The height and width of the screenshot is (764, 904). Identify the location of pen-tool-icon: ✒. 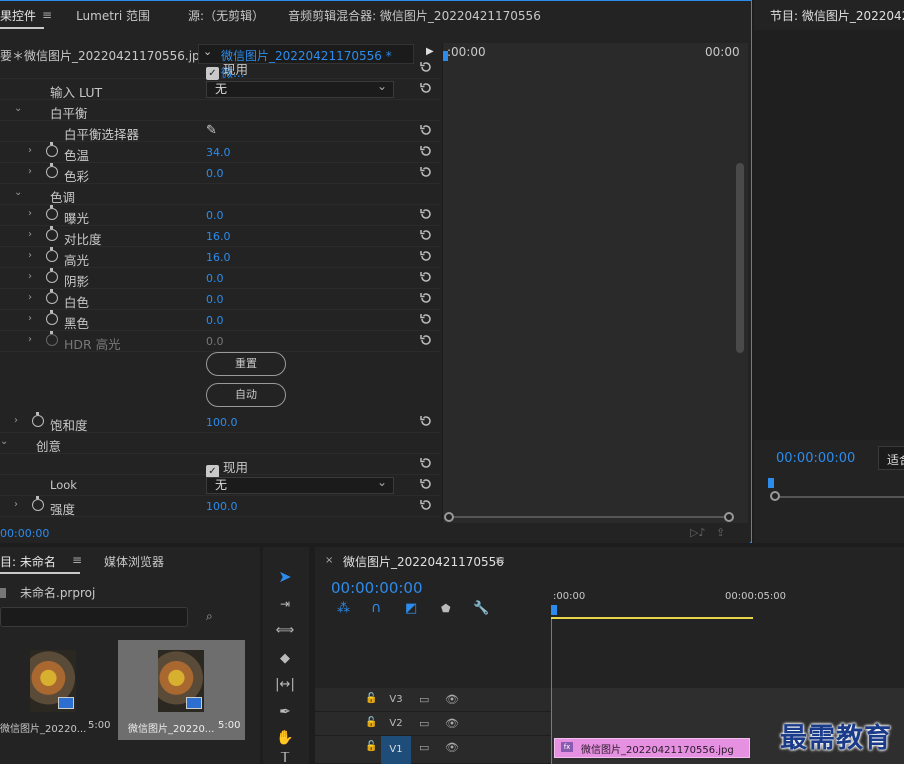
(285, 712).